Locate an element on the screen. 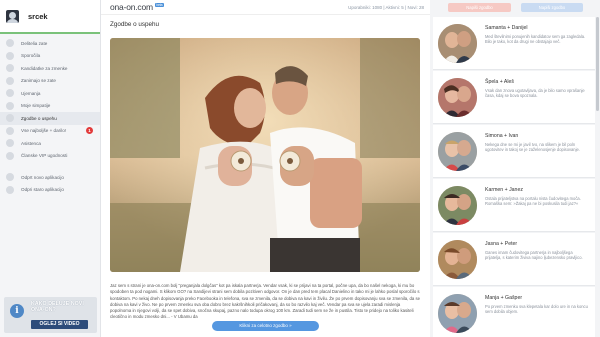  sidebar-item-label: Asistenca is located at coordinates (31, 143).